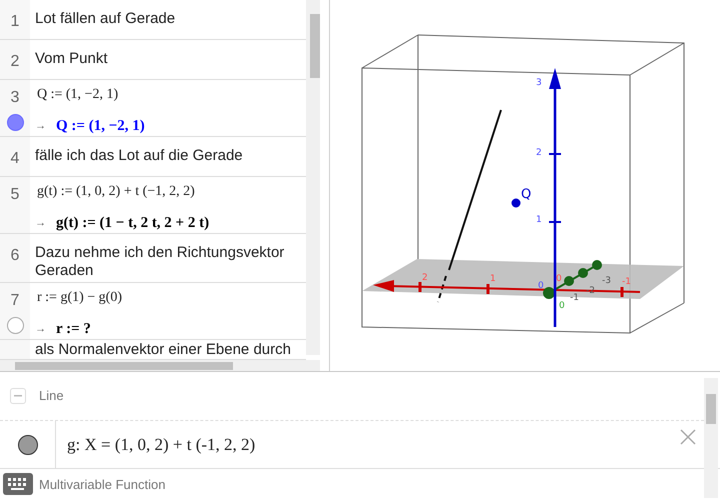 This screenshot has height=500, width=720. What do you see at coordinates (15, 22) in the screenshot?
I see `row-number: 1` at bounding box center [15, 22].